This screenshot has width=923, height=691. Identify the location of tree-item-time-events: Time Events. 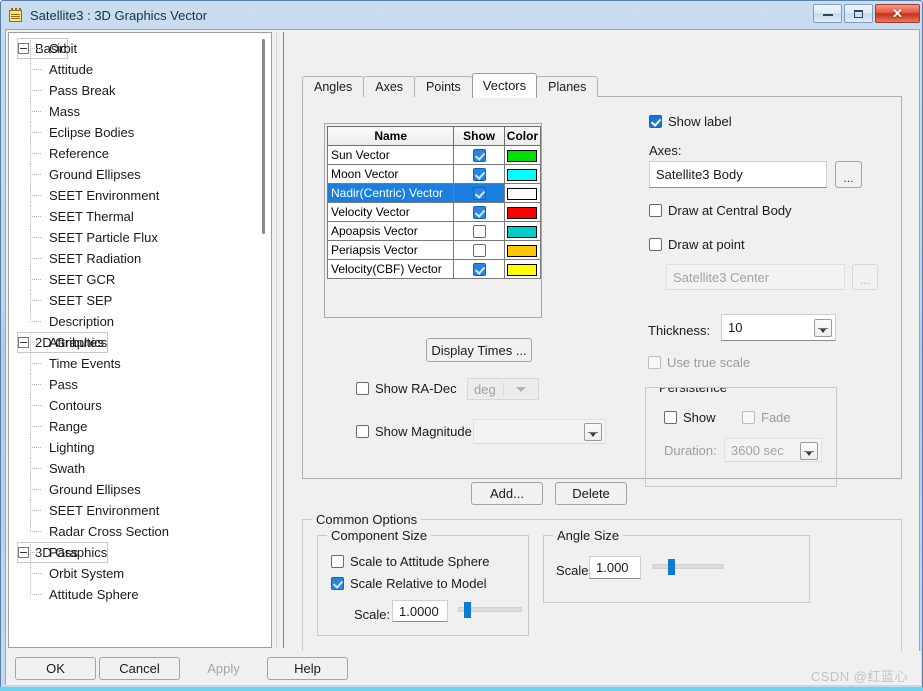
(137, 363).